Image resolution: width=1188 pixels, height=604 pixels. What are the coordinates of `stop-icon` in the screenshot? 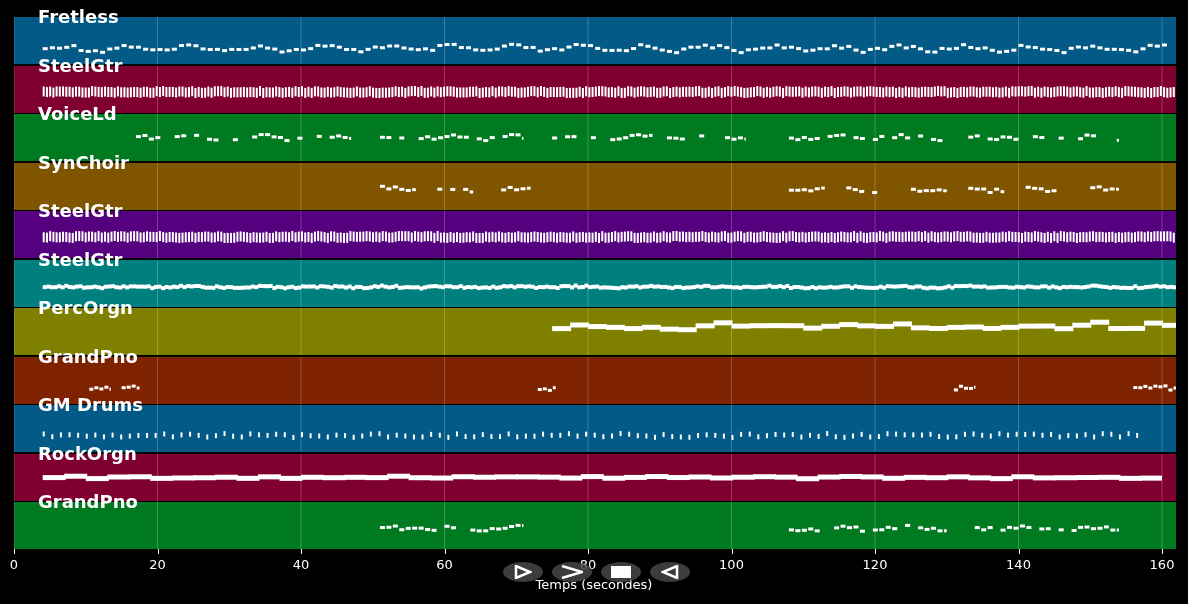 It's located at (621, 572).